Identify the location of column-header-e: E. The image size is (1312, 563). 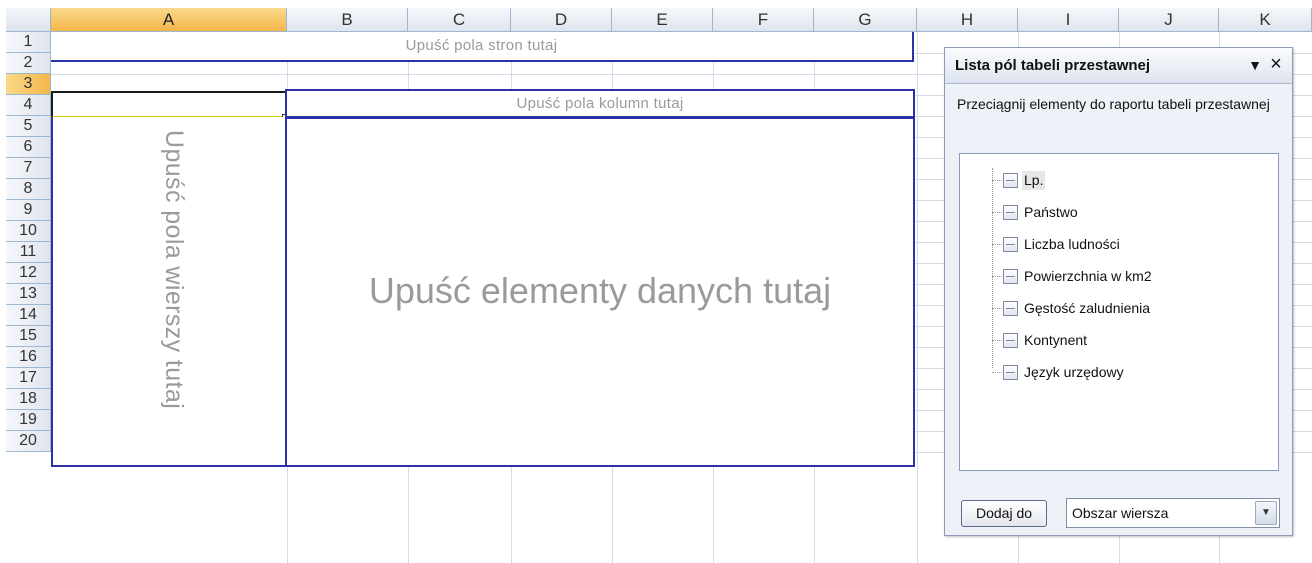
(662, 20).